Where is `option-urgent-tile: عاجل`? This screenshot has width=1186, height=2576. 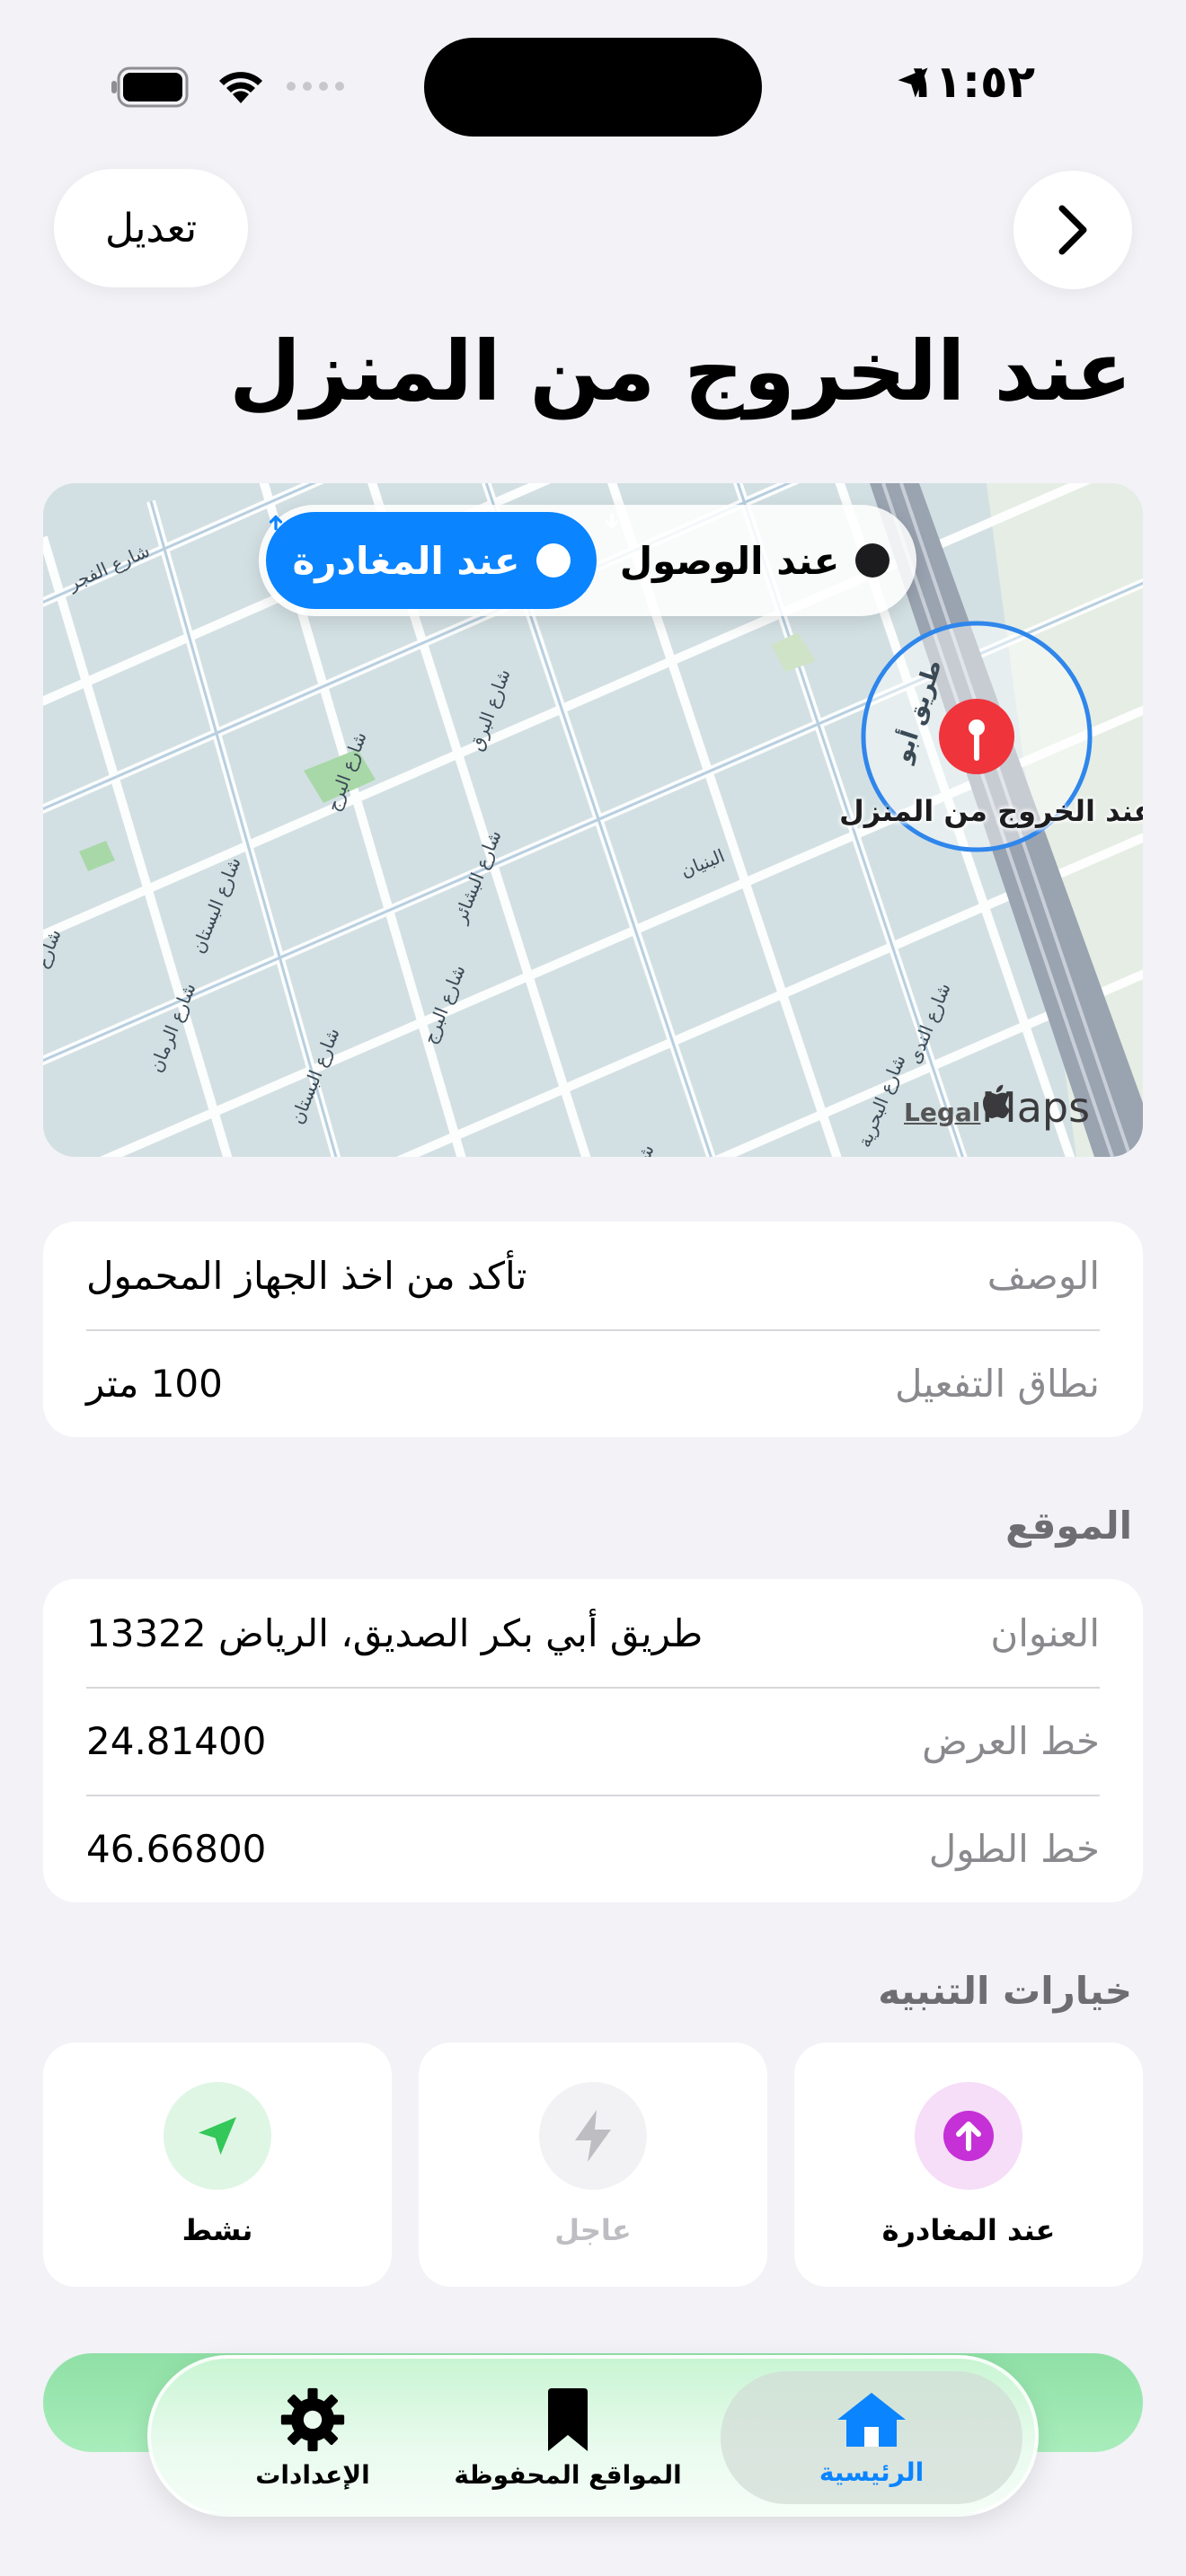 option-urgent-tile: عاجل is located at coordinates (593, 2164).